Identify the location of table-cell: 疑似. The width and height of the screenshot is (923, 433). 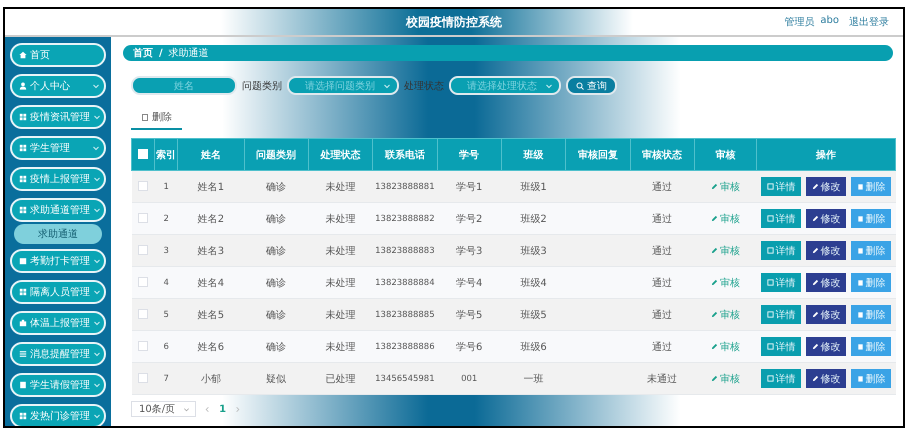
(276, 378).